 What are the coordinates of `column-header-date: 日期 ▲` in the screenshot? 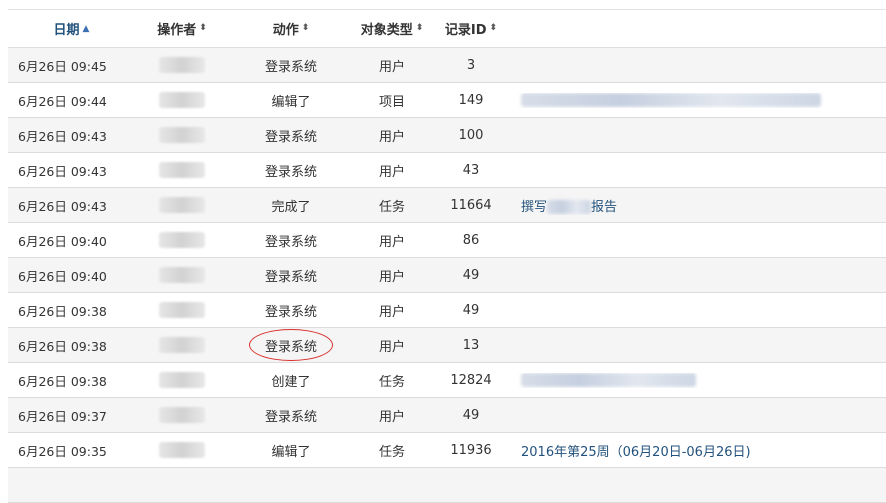 It's located at (71, 28).